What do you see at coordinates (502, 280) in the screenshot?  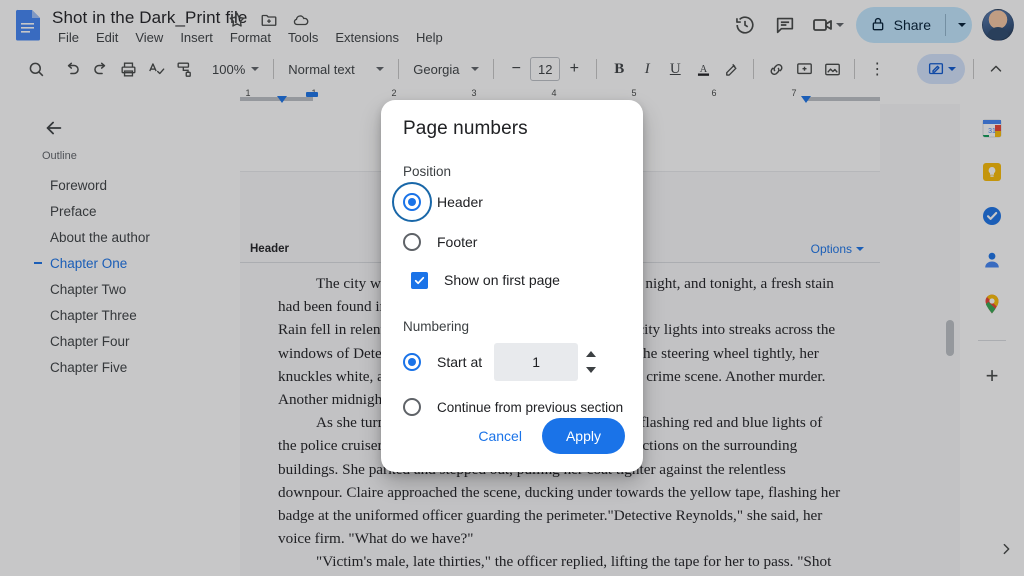 I see `checkbox-label: Show on first page` at bounding box center [502, 280].